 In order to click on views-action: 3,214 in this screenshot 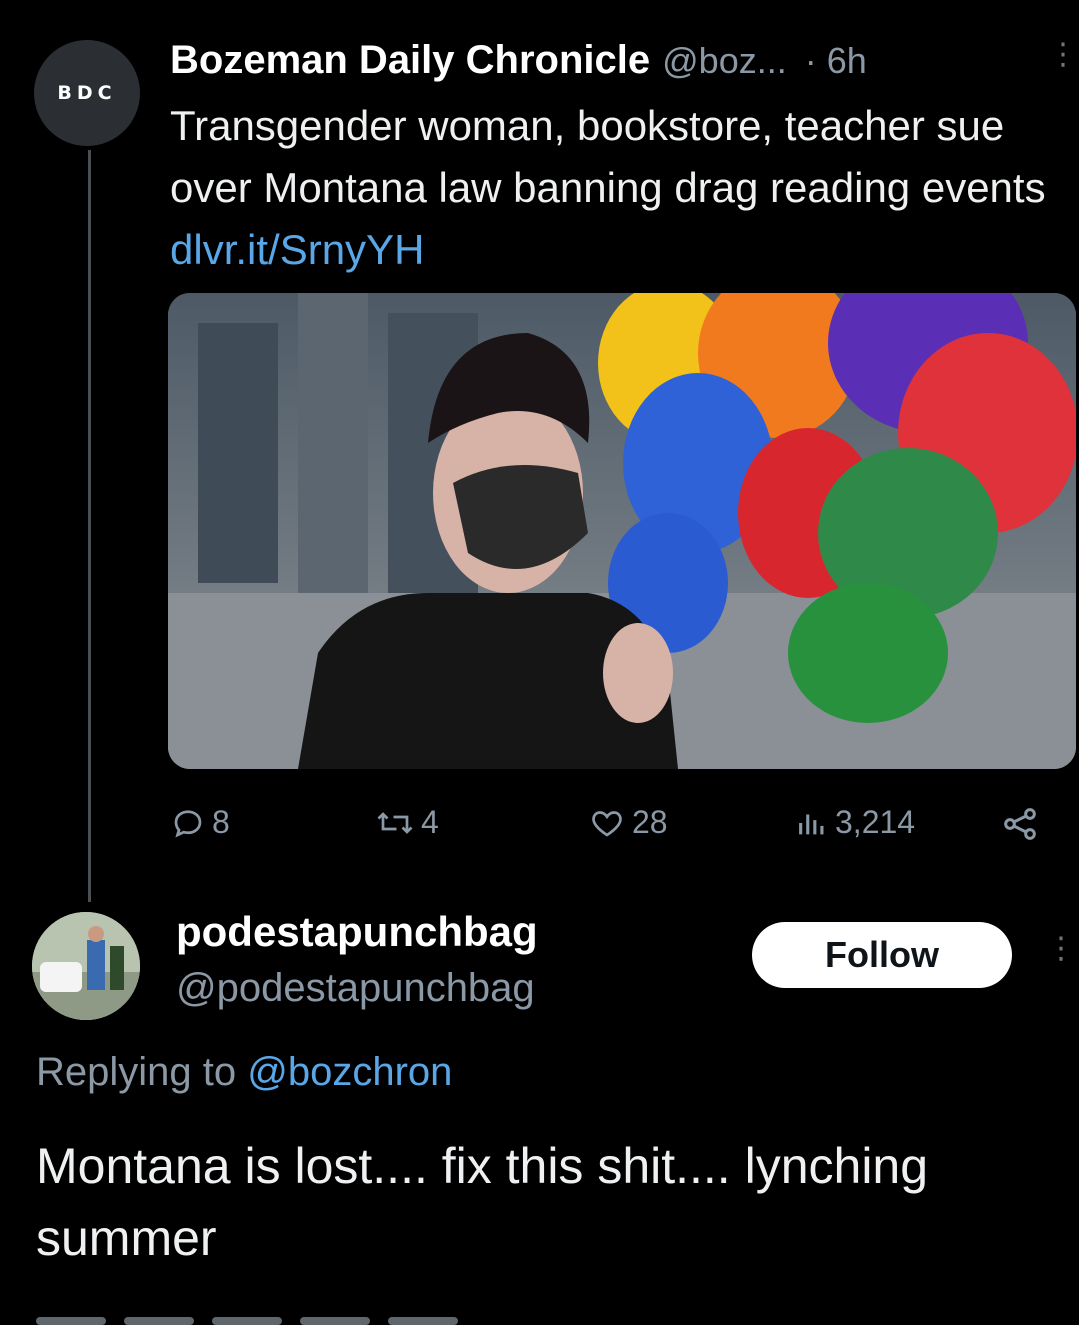, I will do `click(855, 822)`.